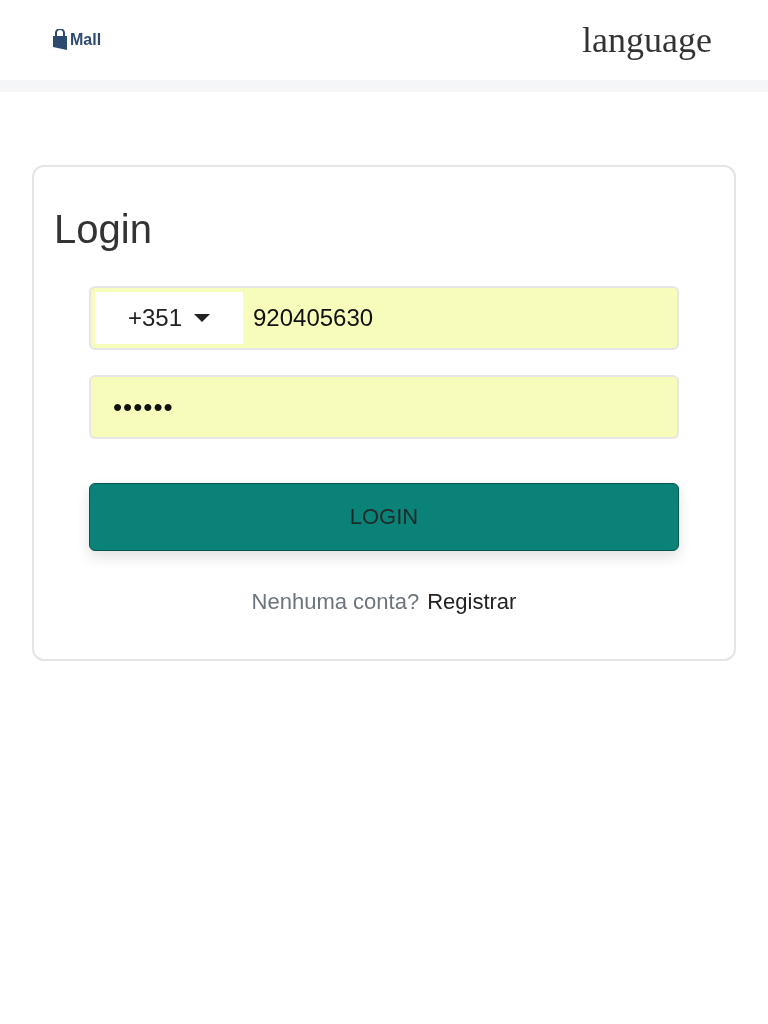 Image resolution: width=768 pixels, height=1024 pixels. Describe the element at coordinates (335, 601) in the screenshot. I see `no-account-text: Nenhuma conta?` at that location.